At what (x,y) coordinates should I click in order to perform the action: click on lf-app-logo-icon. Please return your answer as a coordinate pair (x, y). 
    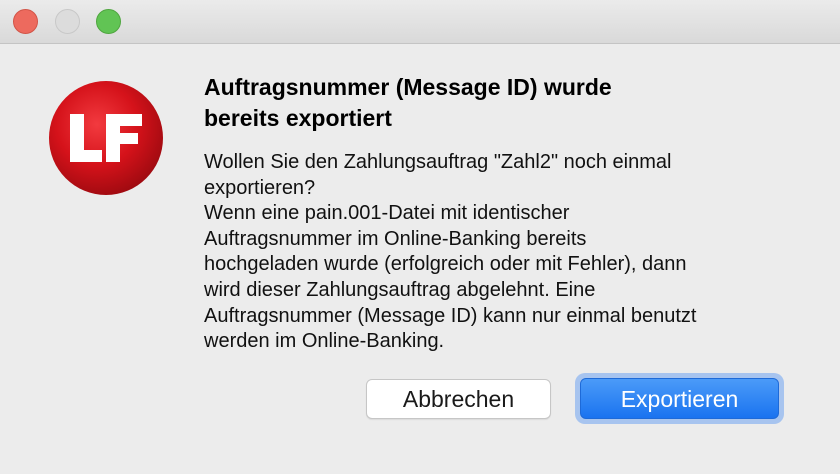
    Looking at the image, I should click on (106, 138).